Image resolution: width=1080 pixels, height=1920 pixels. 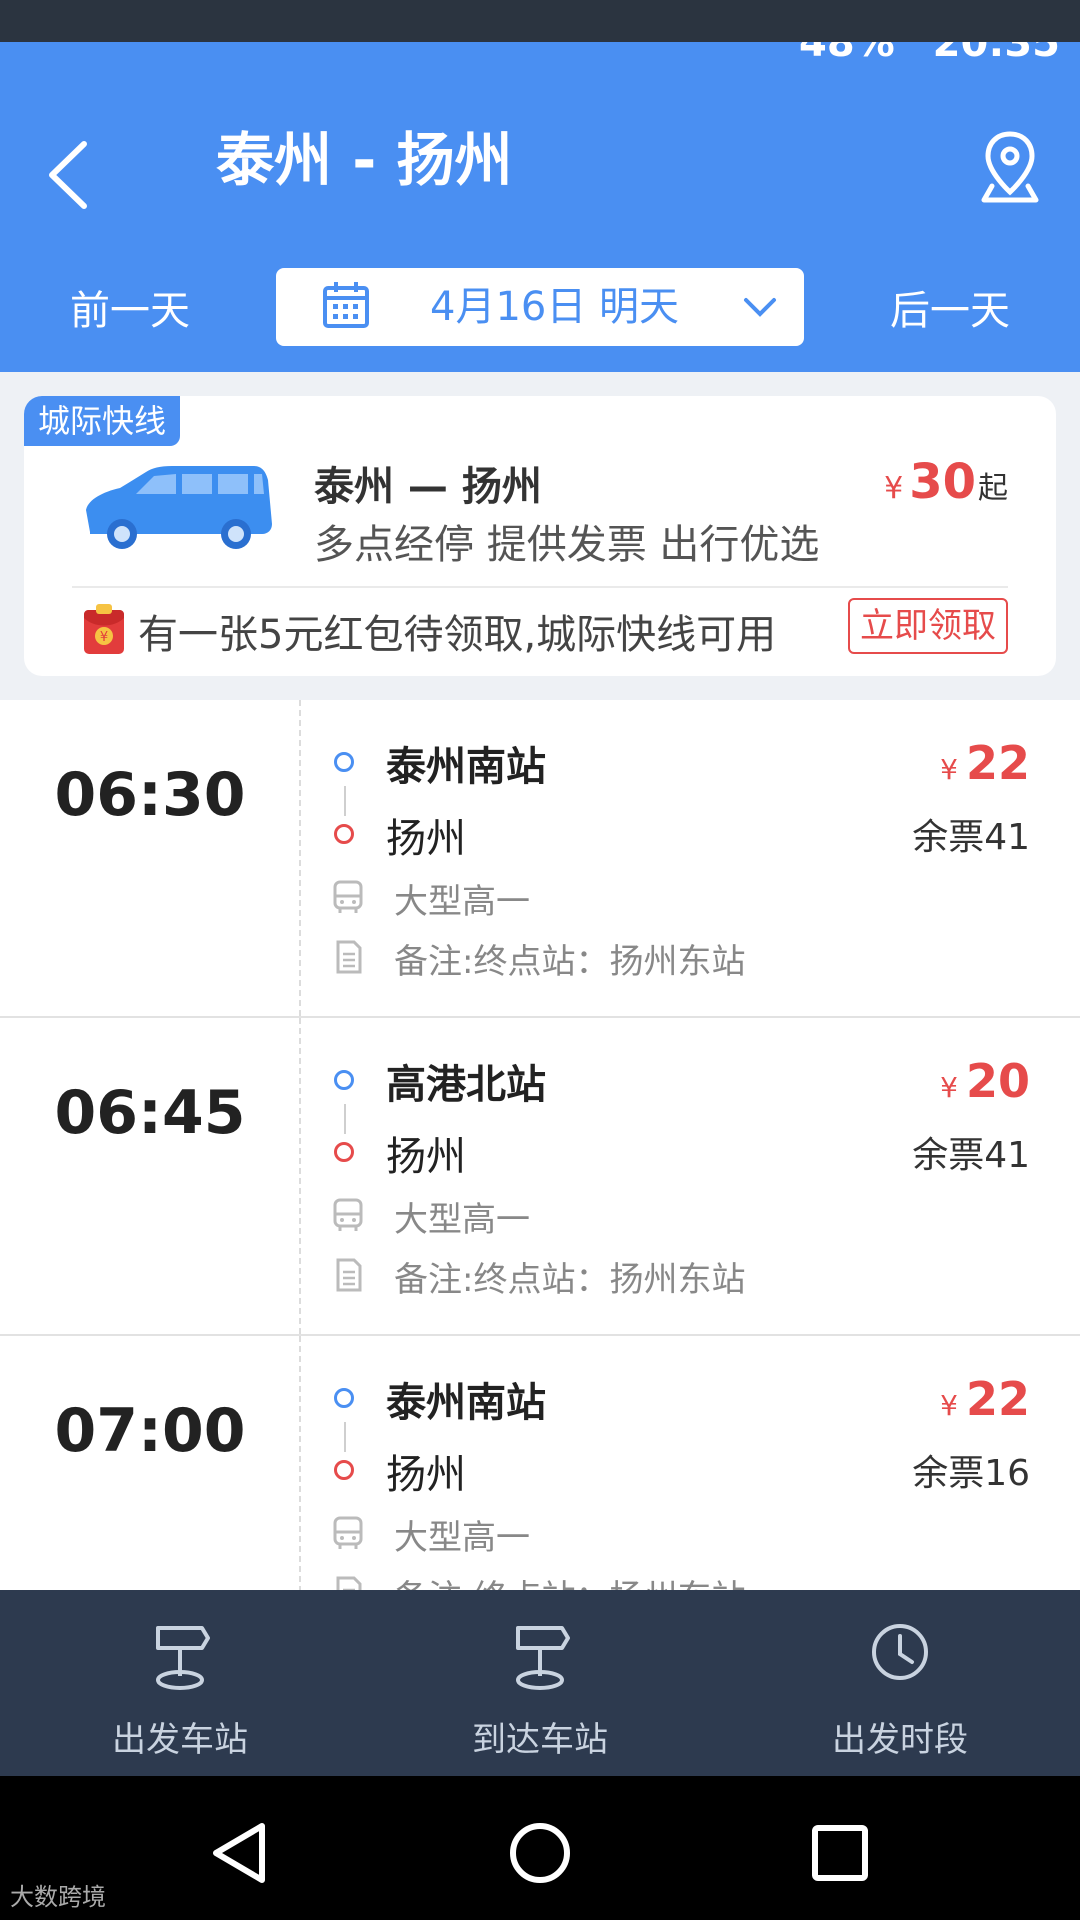 I want to click on back-button, so click(x=70, y=175).